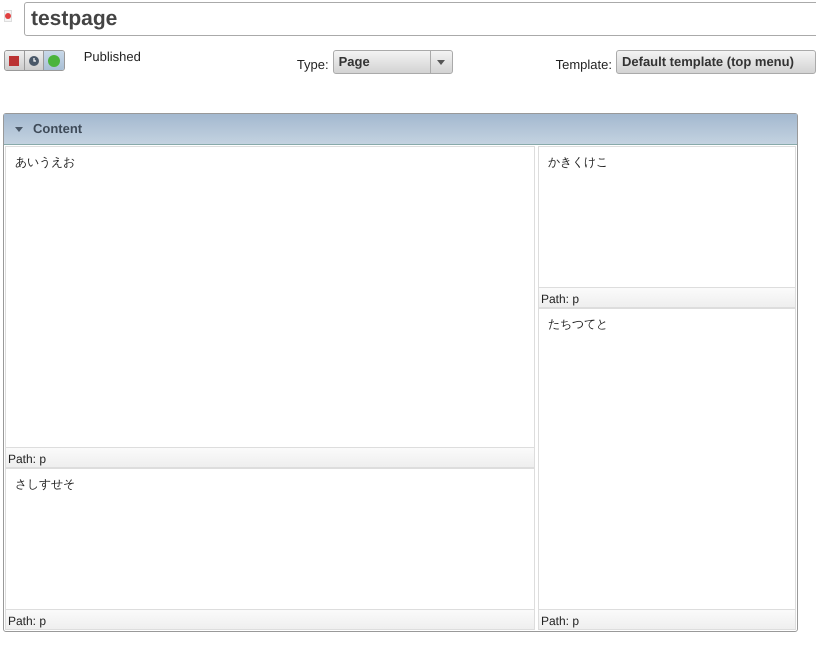 The width and height of the screenshot is (816, 647). Describe the element at coordinates (270, 539) in the screenshot. I see `editor-area: さしすせそ` at that location.